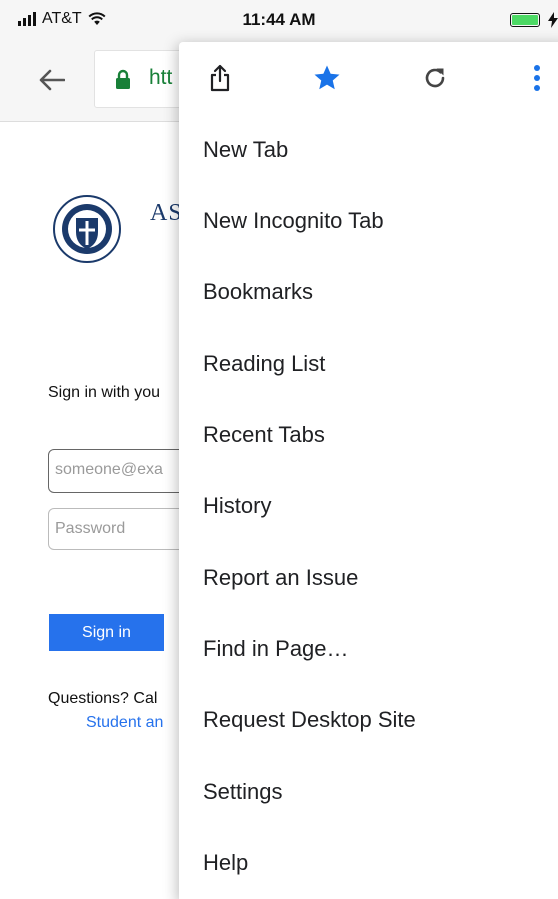 The image size is (558, 899). I want to click on star-icon, so click(327, 77).